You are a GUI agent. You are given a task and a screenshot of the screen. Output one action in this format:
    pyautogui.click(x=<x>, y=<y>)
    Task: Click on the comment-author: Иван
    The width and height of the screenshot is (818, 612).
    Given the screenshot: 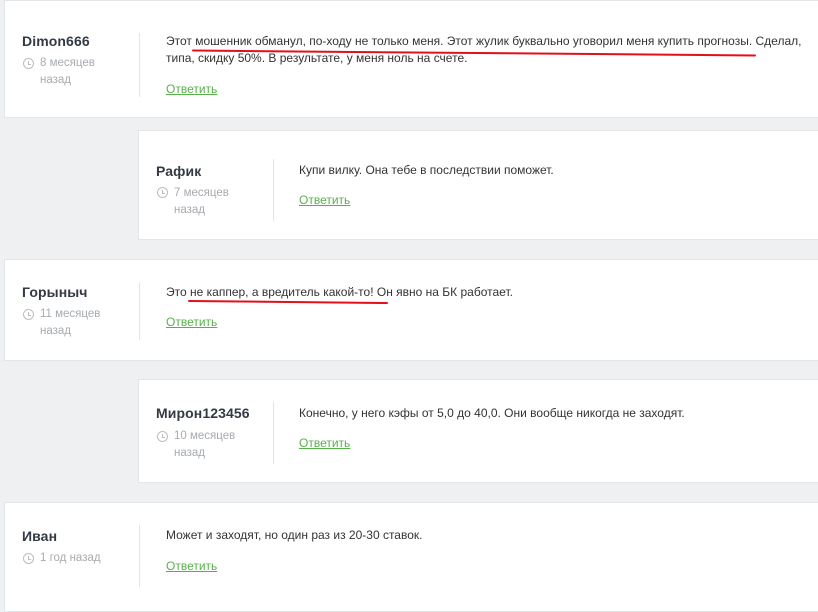 What is the action you would take?
    pyautogui.click(x=39, y=536)
    